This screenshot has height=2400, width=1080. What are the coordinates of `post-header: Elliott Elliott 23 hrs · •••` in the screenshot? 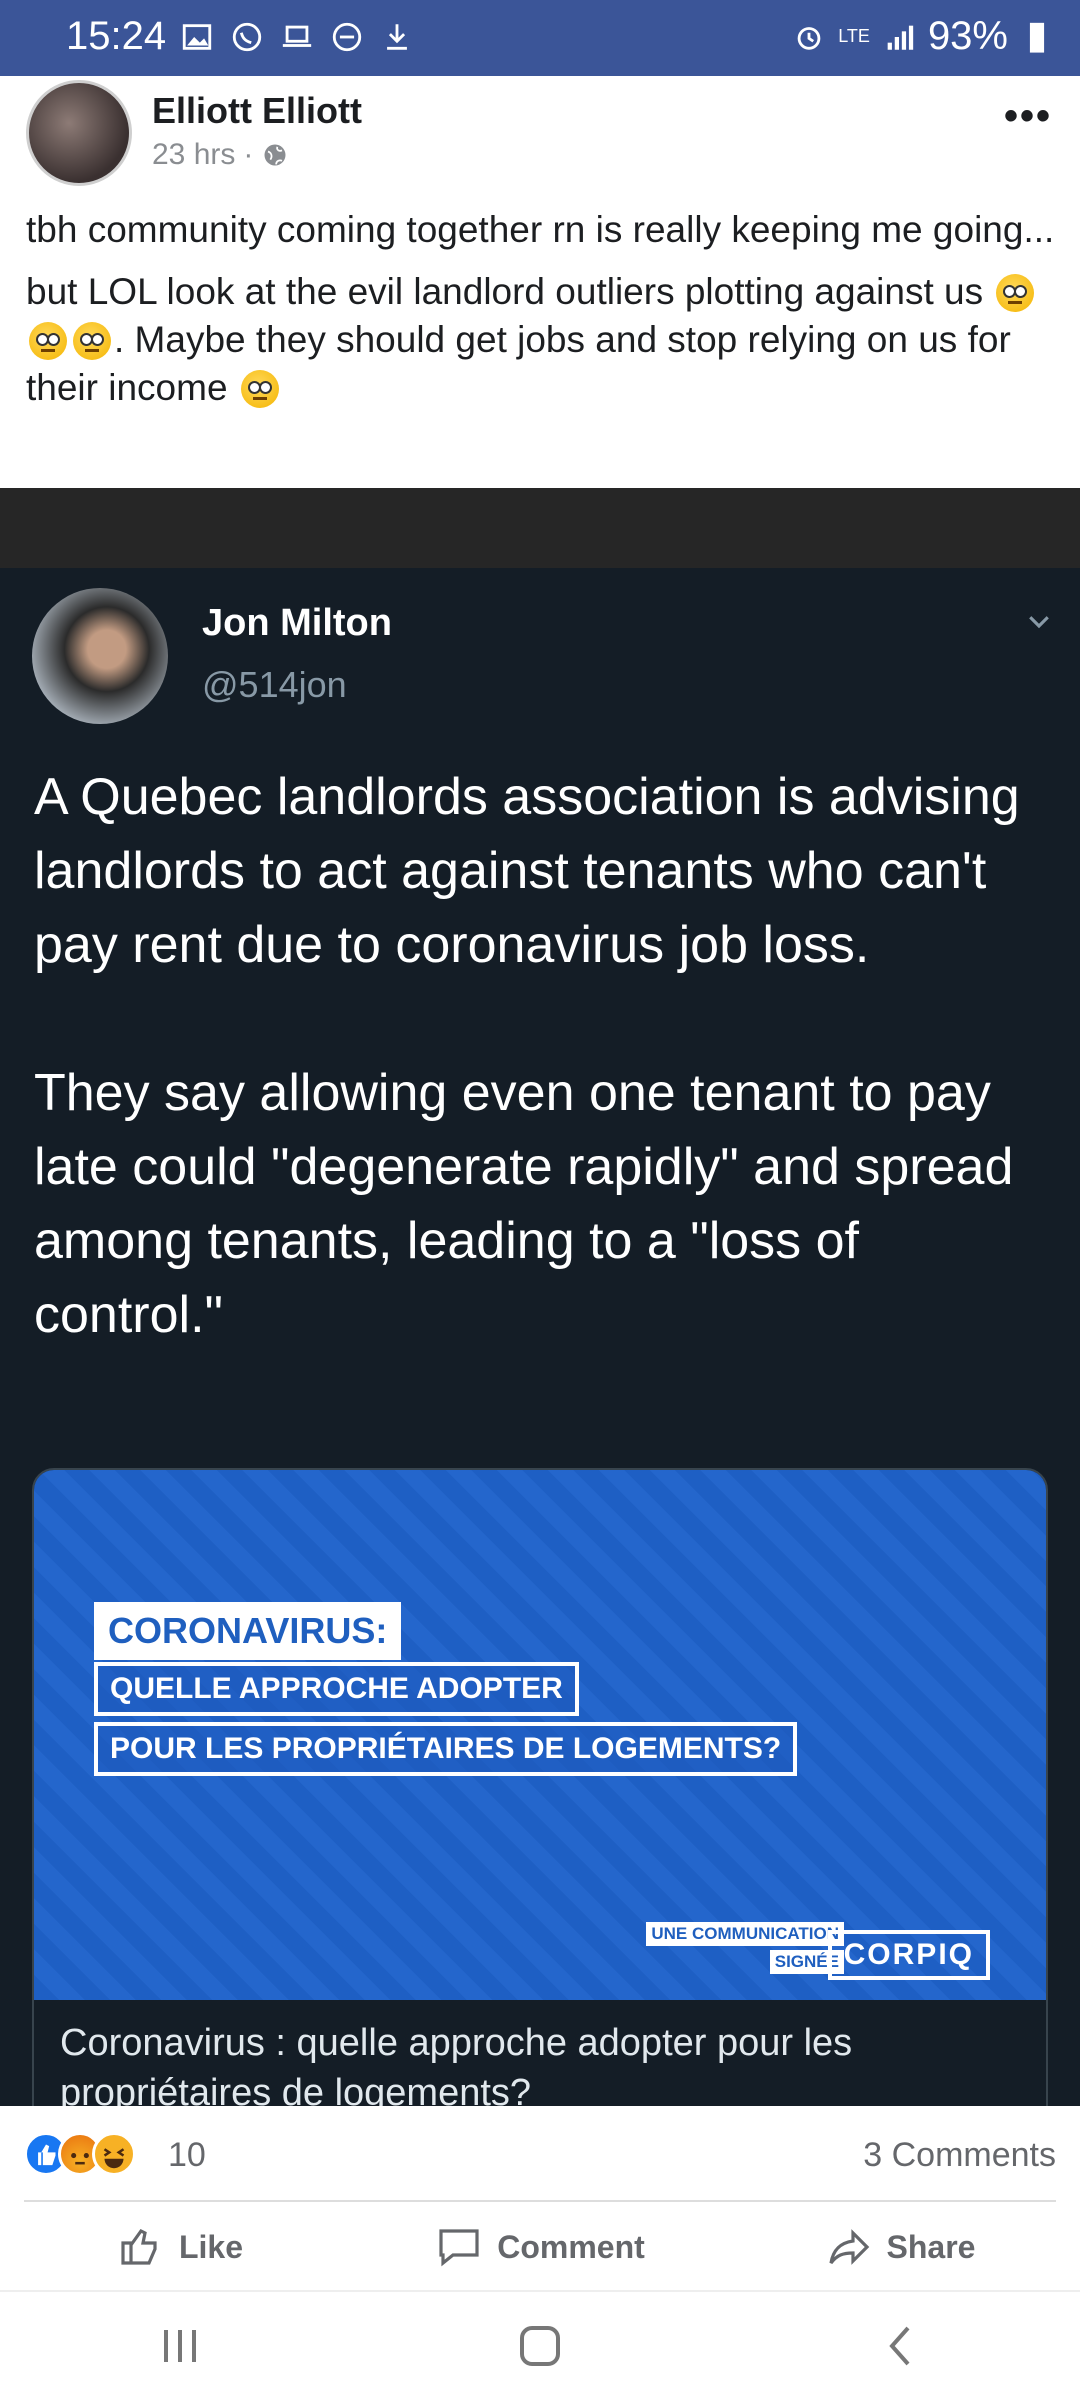 It's located at (540, 136).